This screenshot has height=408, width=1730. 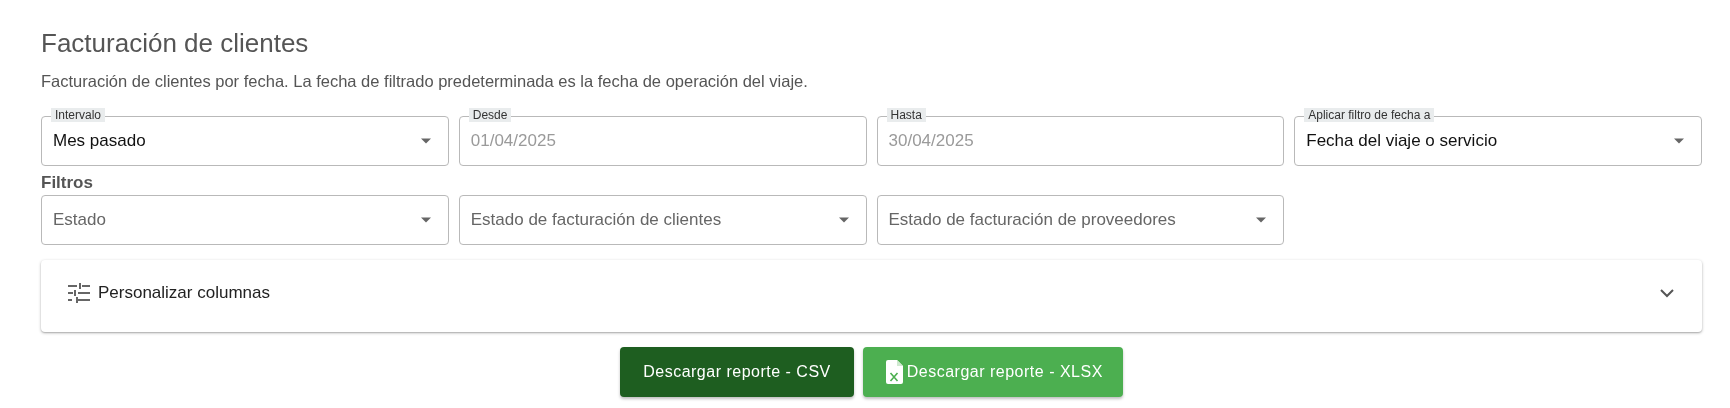 I want to click on field-label: Intervalo, so click(x=78, y=115).